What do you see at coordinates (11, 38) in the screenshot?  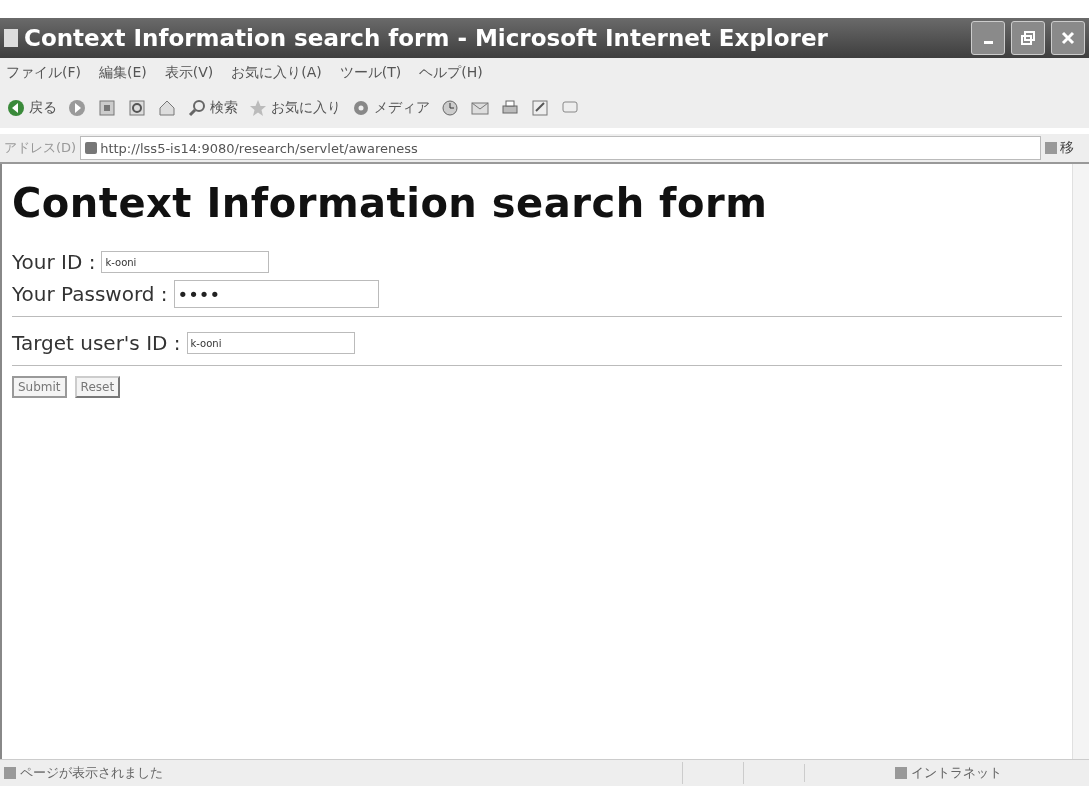 I see `app-icon` at bounding box center [11, 38].